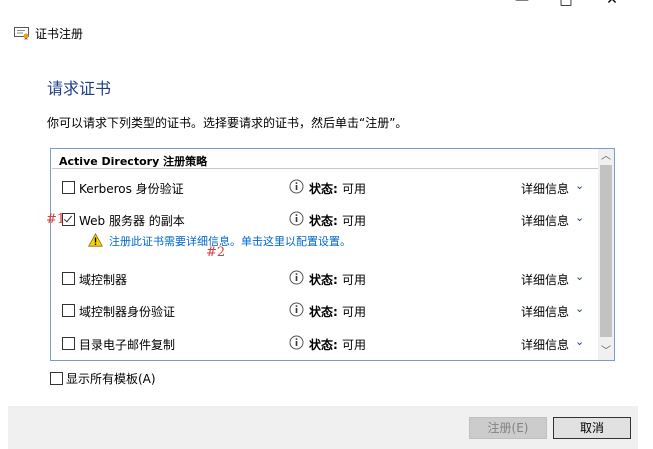 Image resolution: width=653 pixels, height=449 pixels. Describe the element at coordinates (132, 221) in the screenshot. I see `certificate-name: Web 服务器 的副本` at that location.